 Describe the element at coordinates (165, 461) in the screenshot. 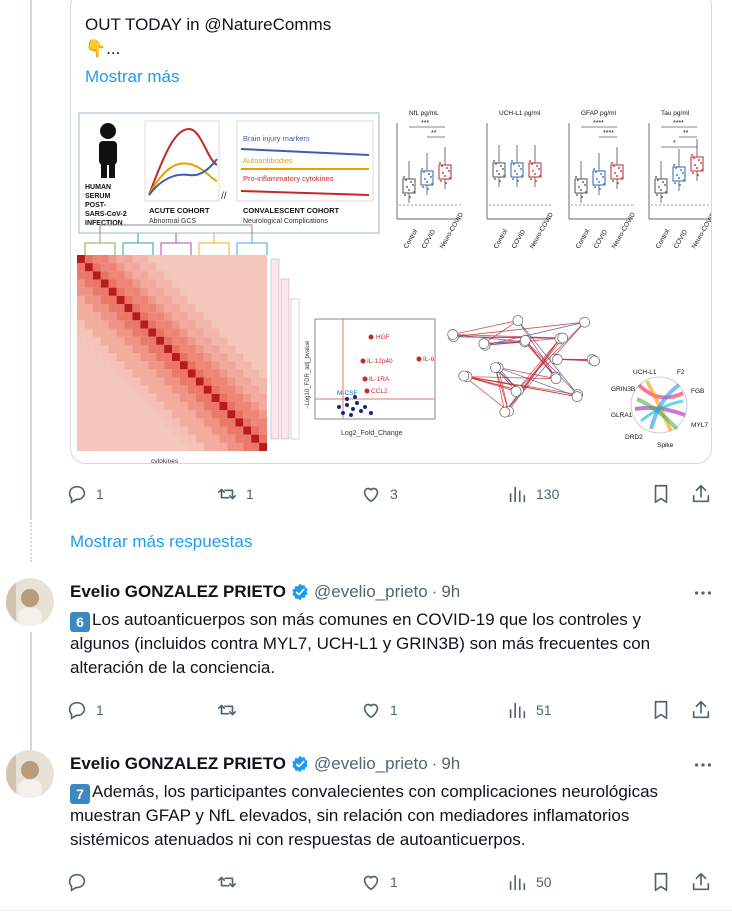

I see `heatmap-xlabel: cytokines` at that location.